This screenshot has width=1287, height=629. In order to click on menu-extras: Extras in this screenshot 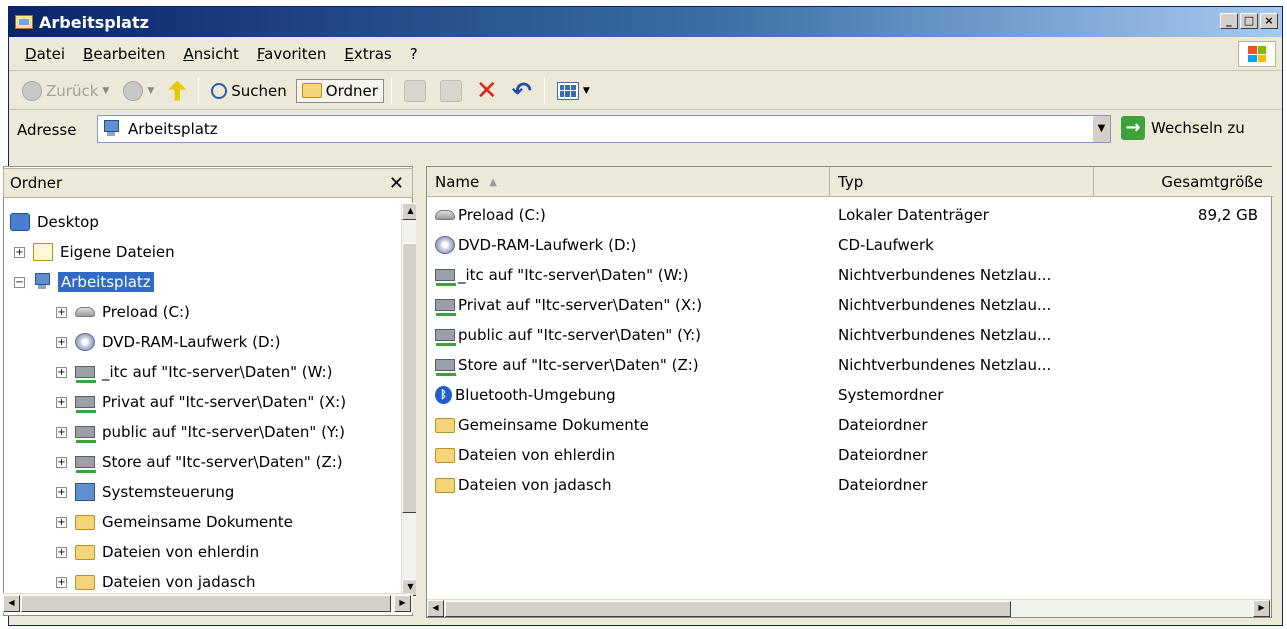, I will do `click(367, 54)`.